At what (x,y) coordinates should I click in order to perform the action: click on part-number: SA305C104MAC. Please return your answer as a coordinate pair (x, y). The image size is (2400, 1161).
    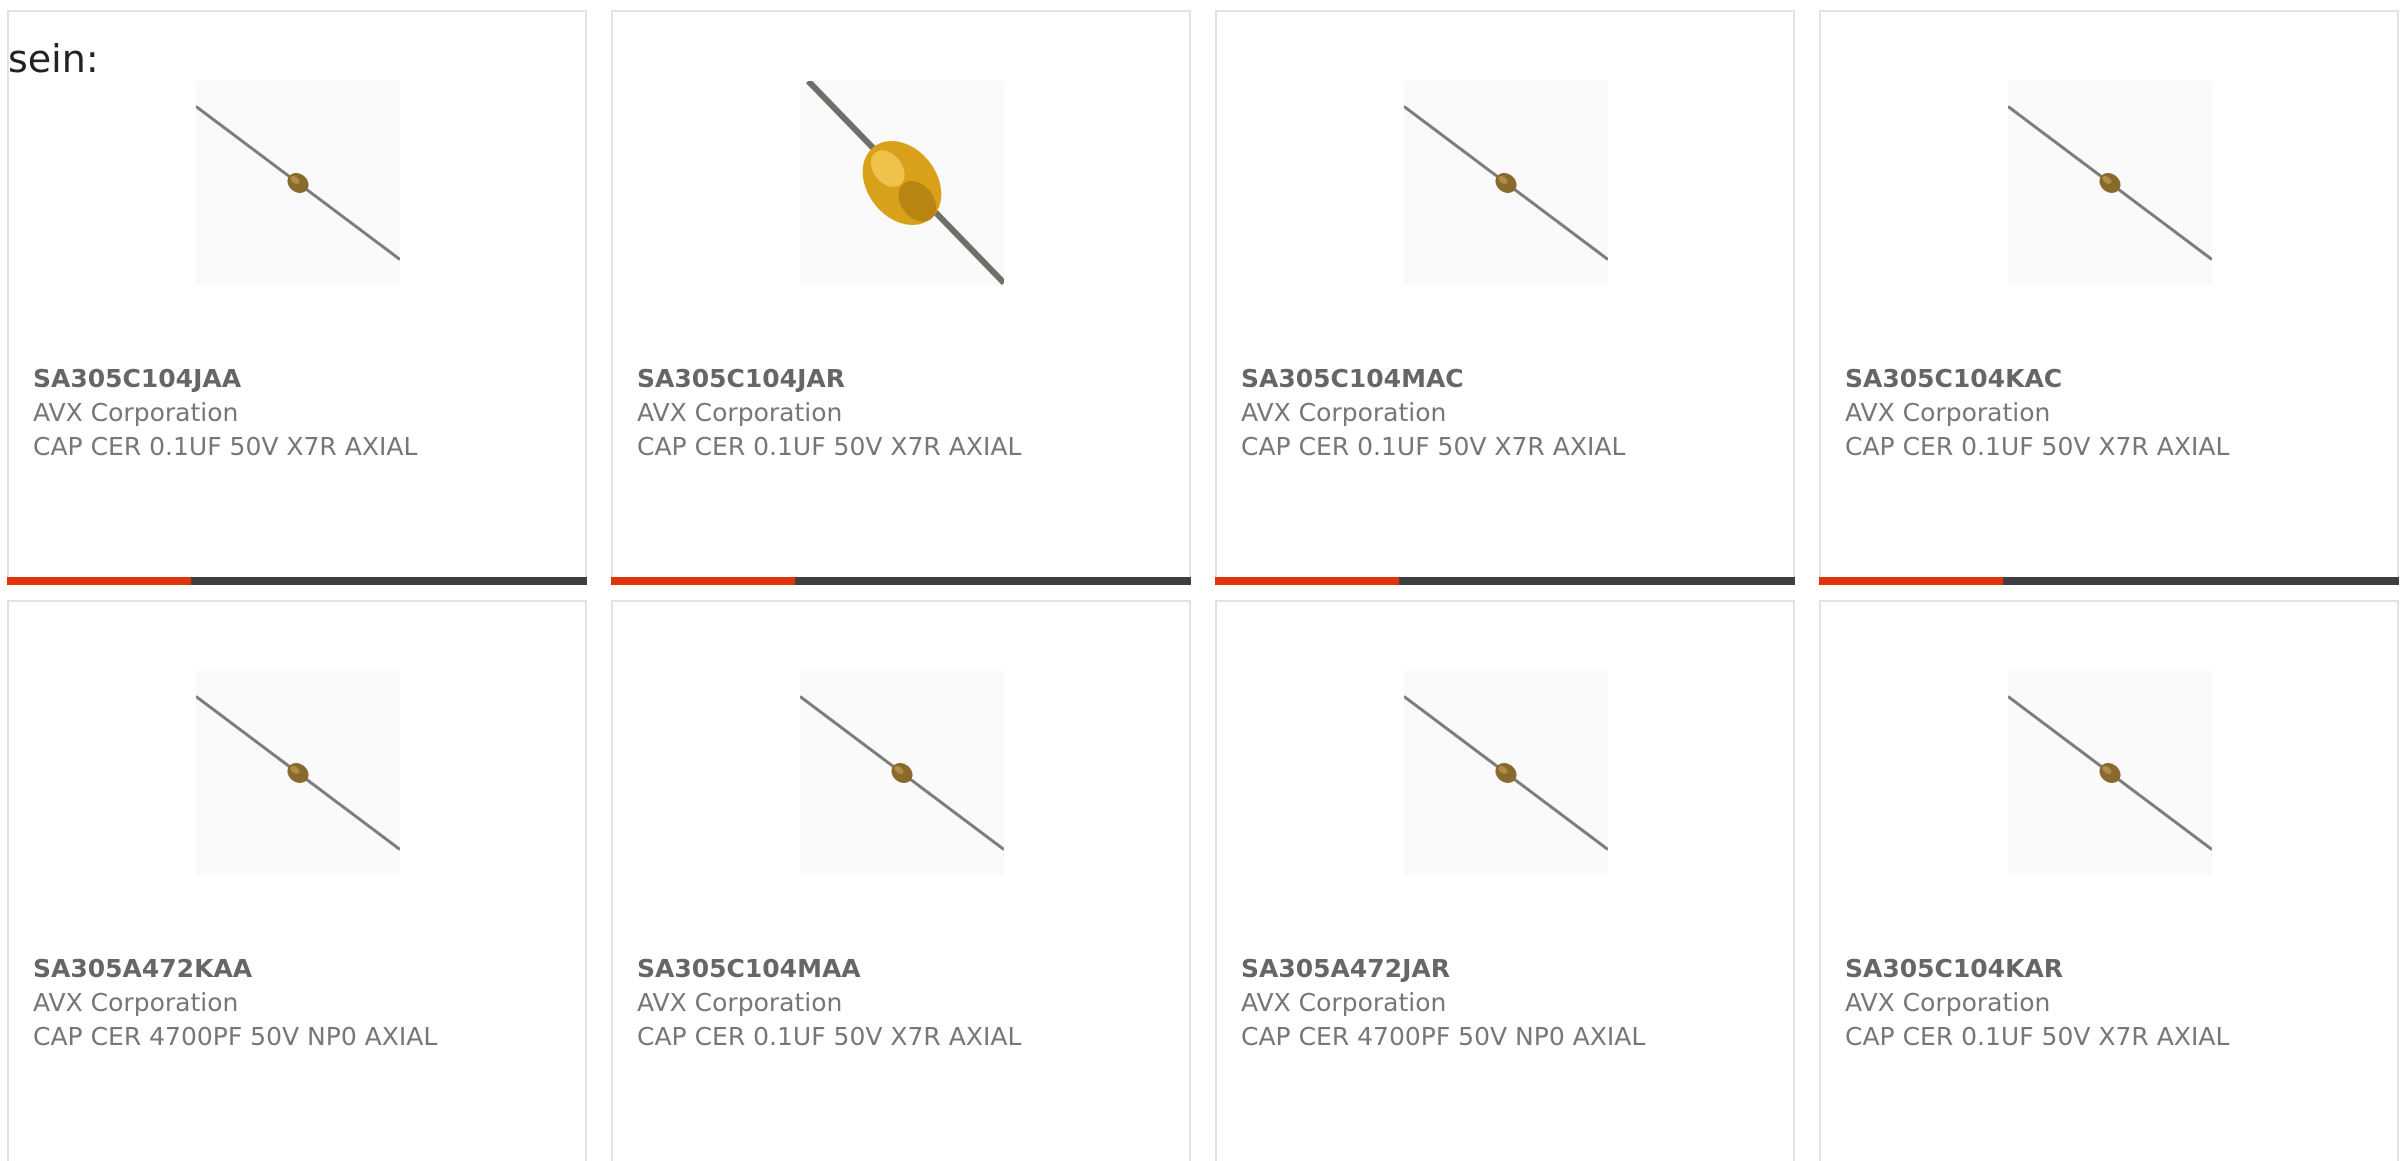
    Looking at the image, I should click on (1433, 379).